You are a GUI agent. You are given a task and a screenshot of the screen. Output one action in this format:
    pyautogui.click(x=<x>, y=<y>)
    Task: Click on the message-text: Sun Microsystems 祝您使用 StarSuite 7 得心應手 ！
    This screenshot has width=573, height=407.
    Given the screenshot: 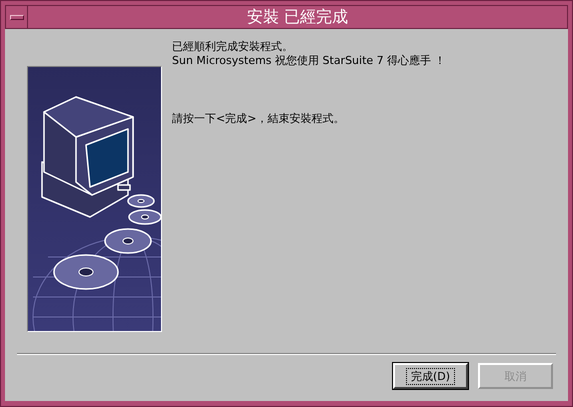 What is the action you would take?
    pyautogui.click(x=309, y=61)
    